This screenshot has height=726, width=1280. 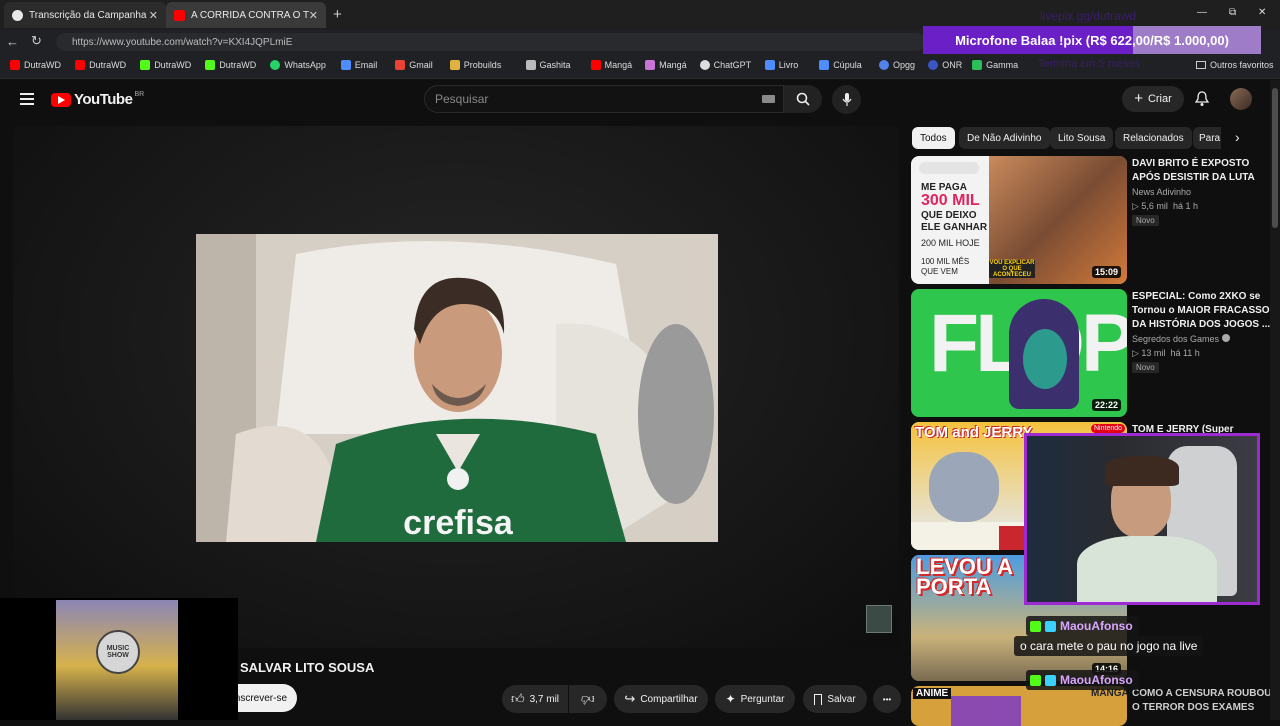 What do you see at coordinates (933, 138) in the screenshot?
I see `chip-todos: Todos` at bounding box center [933, 138].